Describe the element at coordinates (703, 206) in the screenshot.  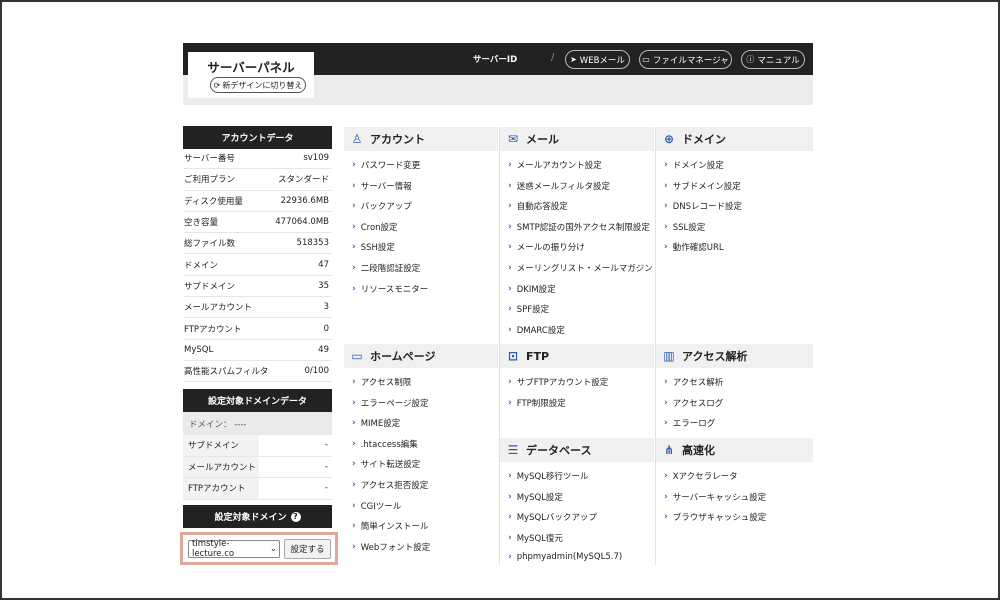
I see `menu-link-domain: › DNSレコード設定` at that location.